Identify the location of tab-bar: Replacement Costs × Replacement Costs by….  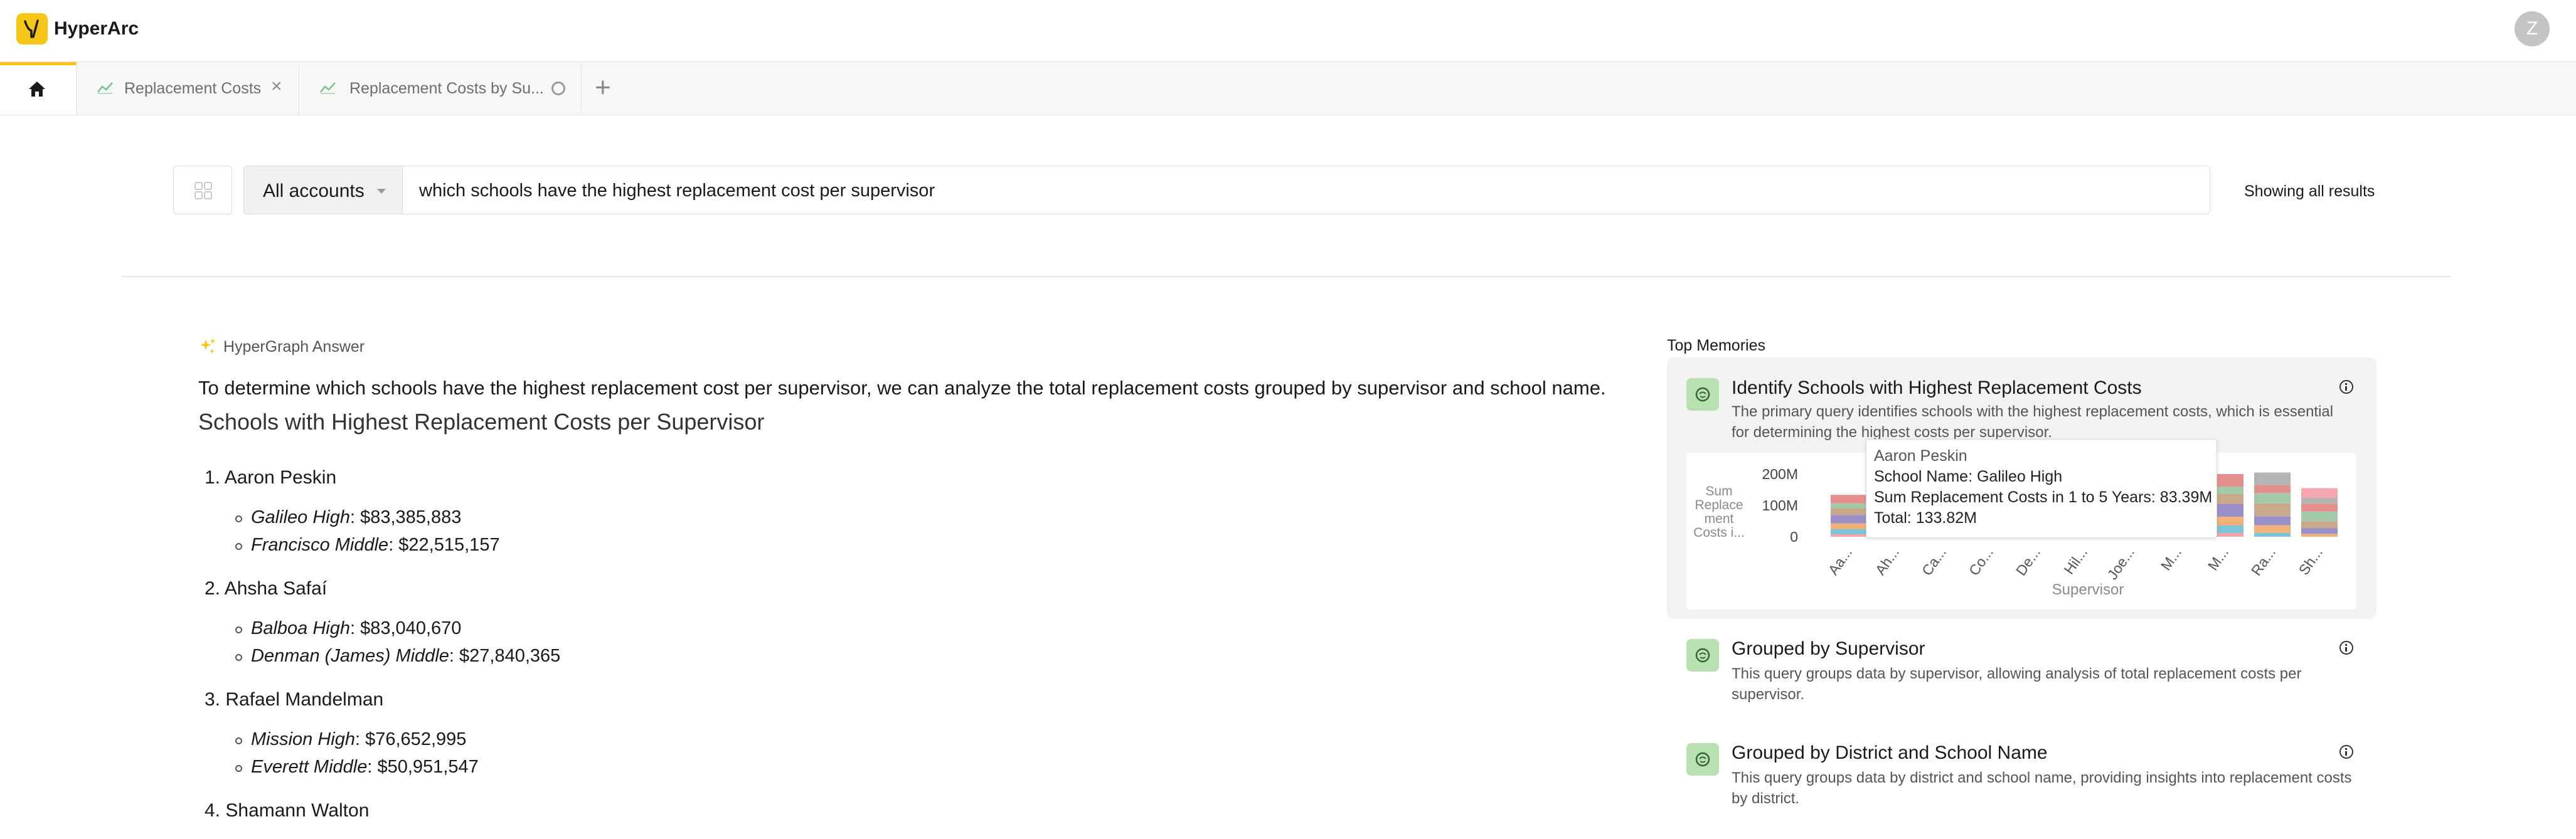
(1288, 88).